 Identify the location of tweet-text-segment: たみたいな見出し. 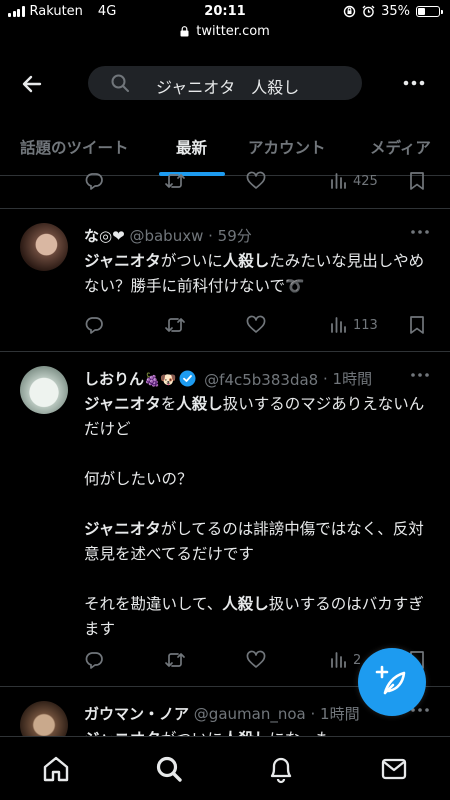
(331, 261).